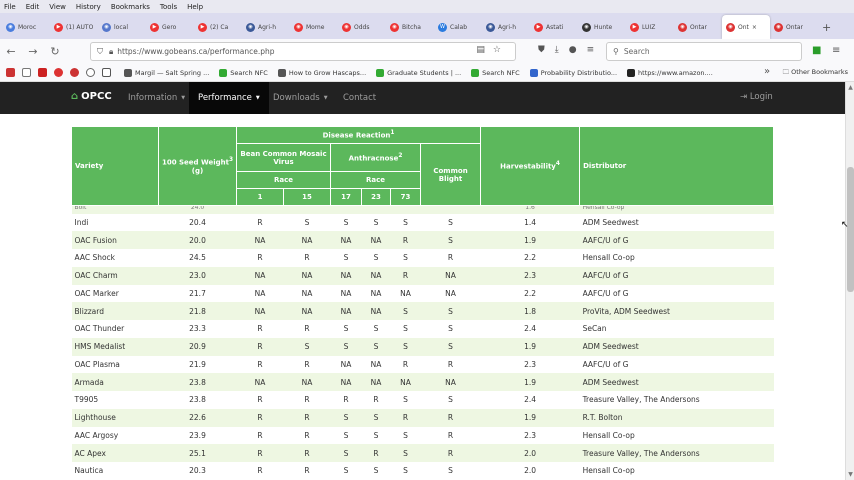  What do you see at coordinates (484, 50) in the screenshot?
I see `reader-icon: ▤` at bounding box center [484, 50].